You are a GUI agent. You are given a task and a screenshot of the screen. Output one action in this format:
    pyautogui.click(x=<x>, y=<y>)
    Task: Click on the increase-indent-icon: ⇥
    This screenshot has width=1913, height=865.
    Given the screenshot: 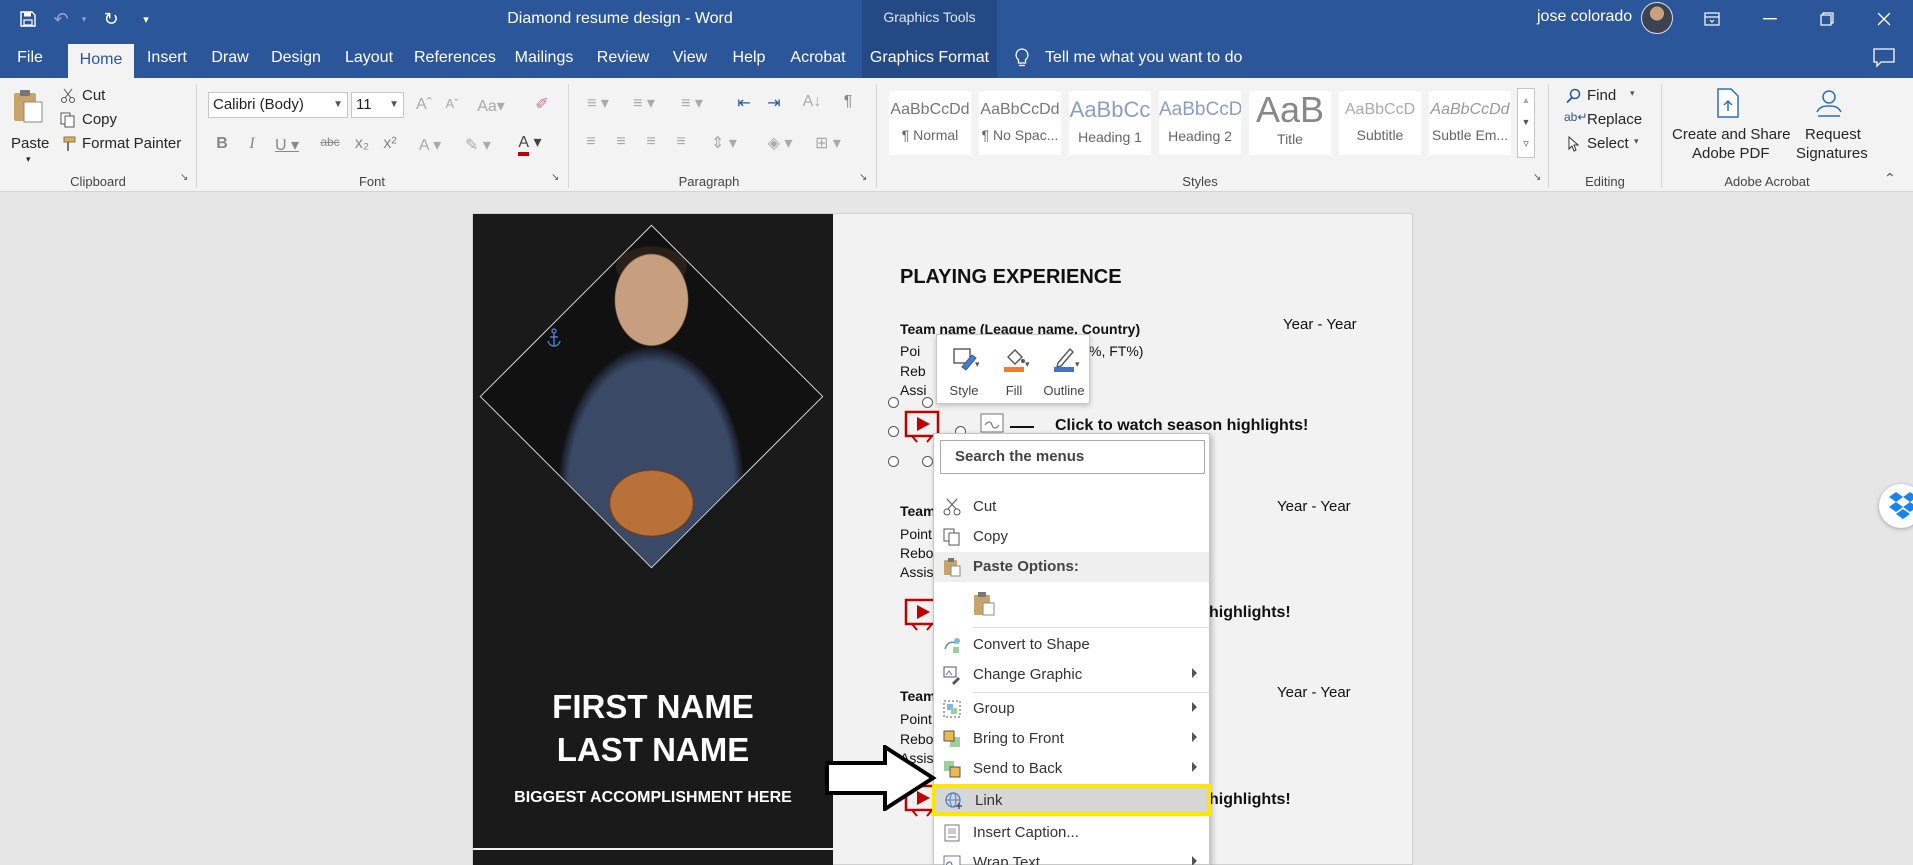 What is the action you would take?
    pyautogui.click(x=774, y=103)
    